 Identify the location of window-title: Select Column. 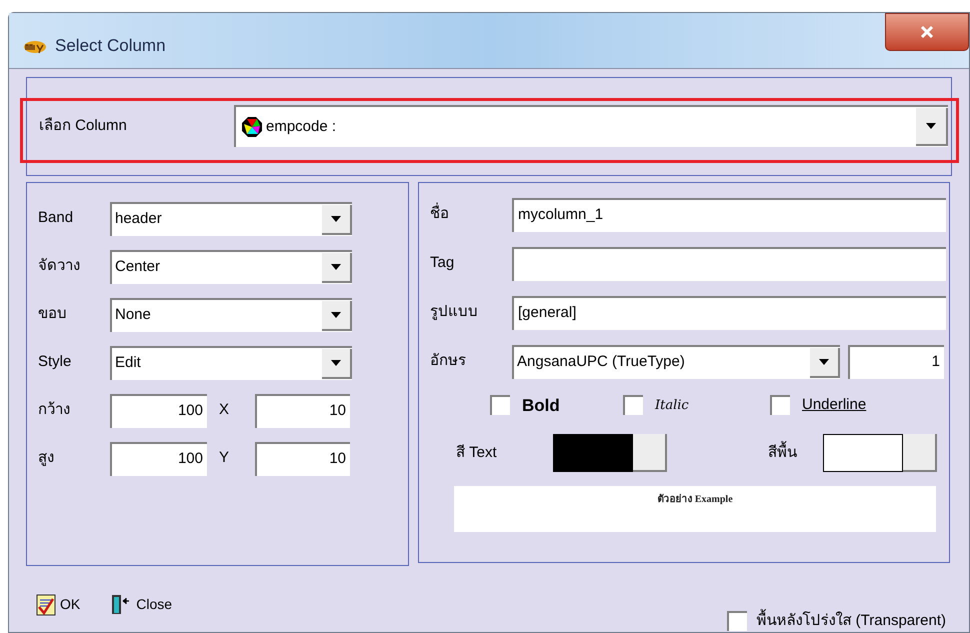
(110, 46).